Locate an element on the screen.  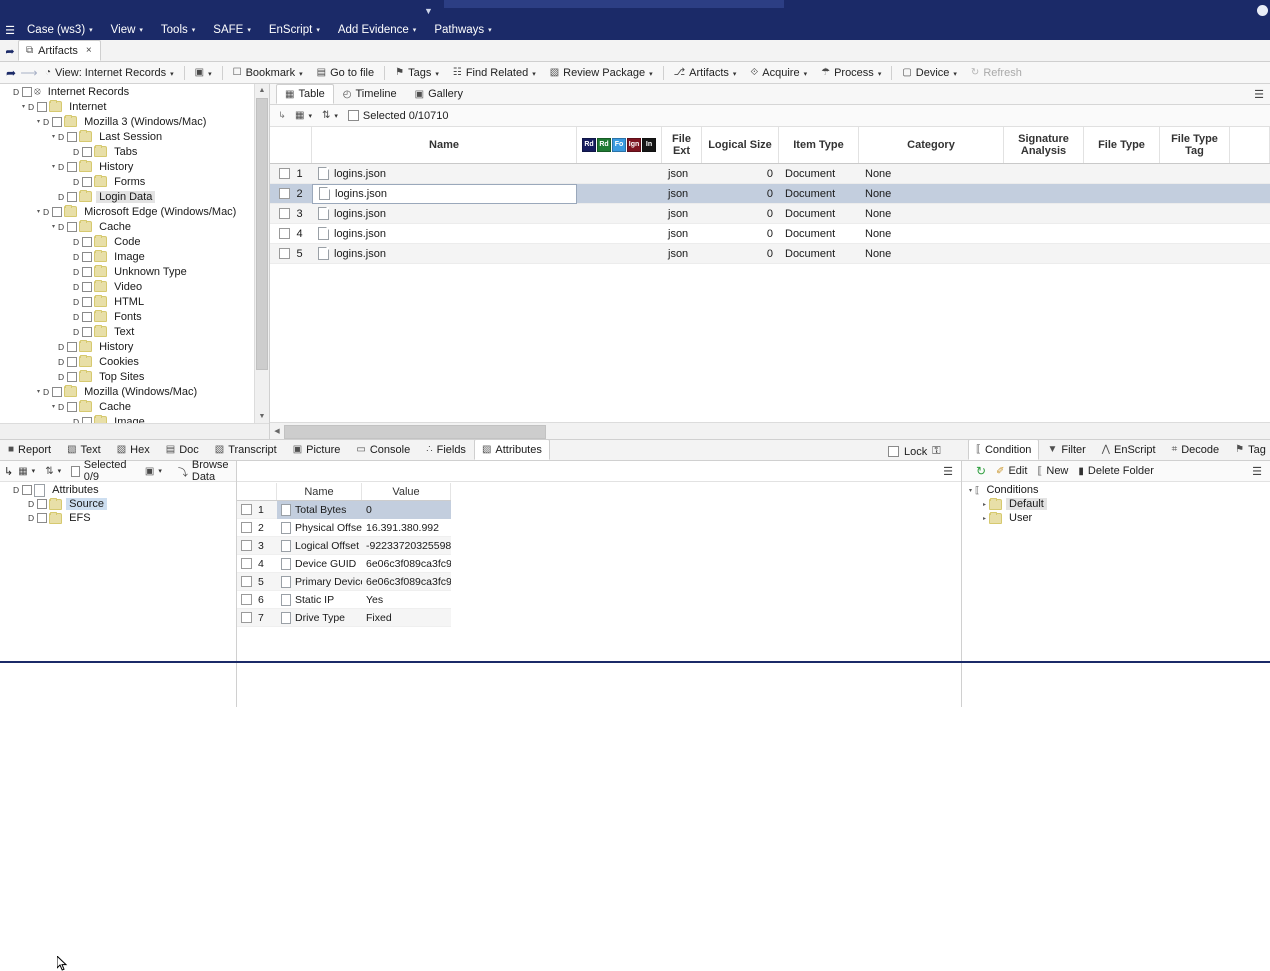
table-row: 4 logins.json json 0 Document None is located at coordinates (770, 234).